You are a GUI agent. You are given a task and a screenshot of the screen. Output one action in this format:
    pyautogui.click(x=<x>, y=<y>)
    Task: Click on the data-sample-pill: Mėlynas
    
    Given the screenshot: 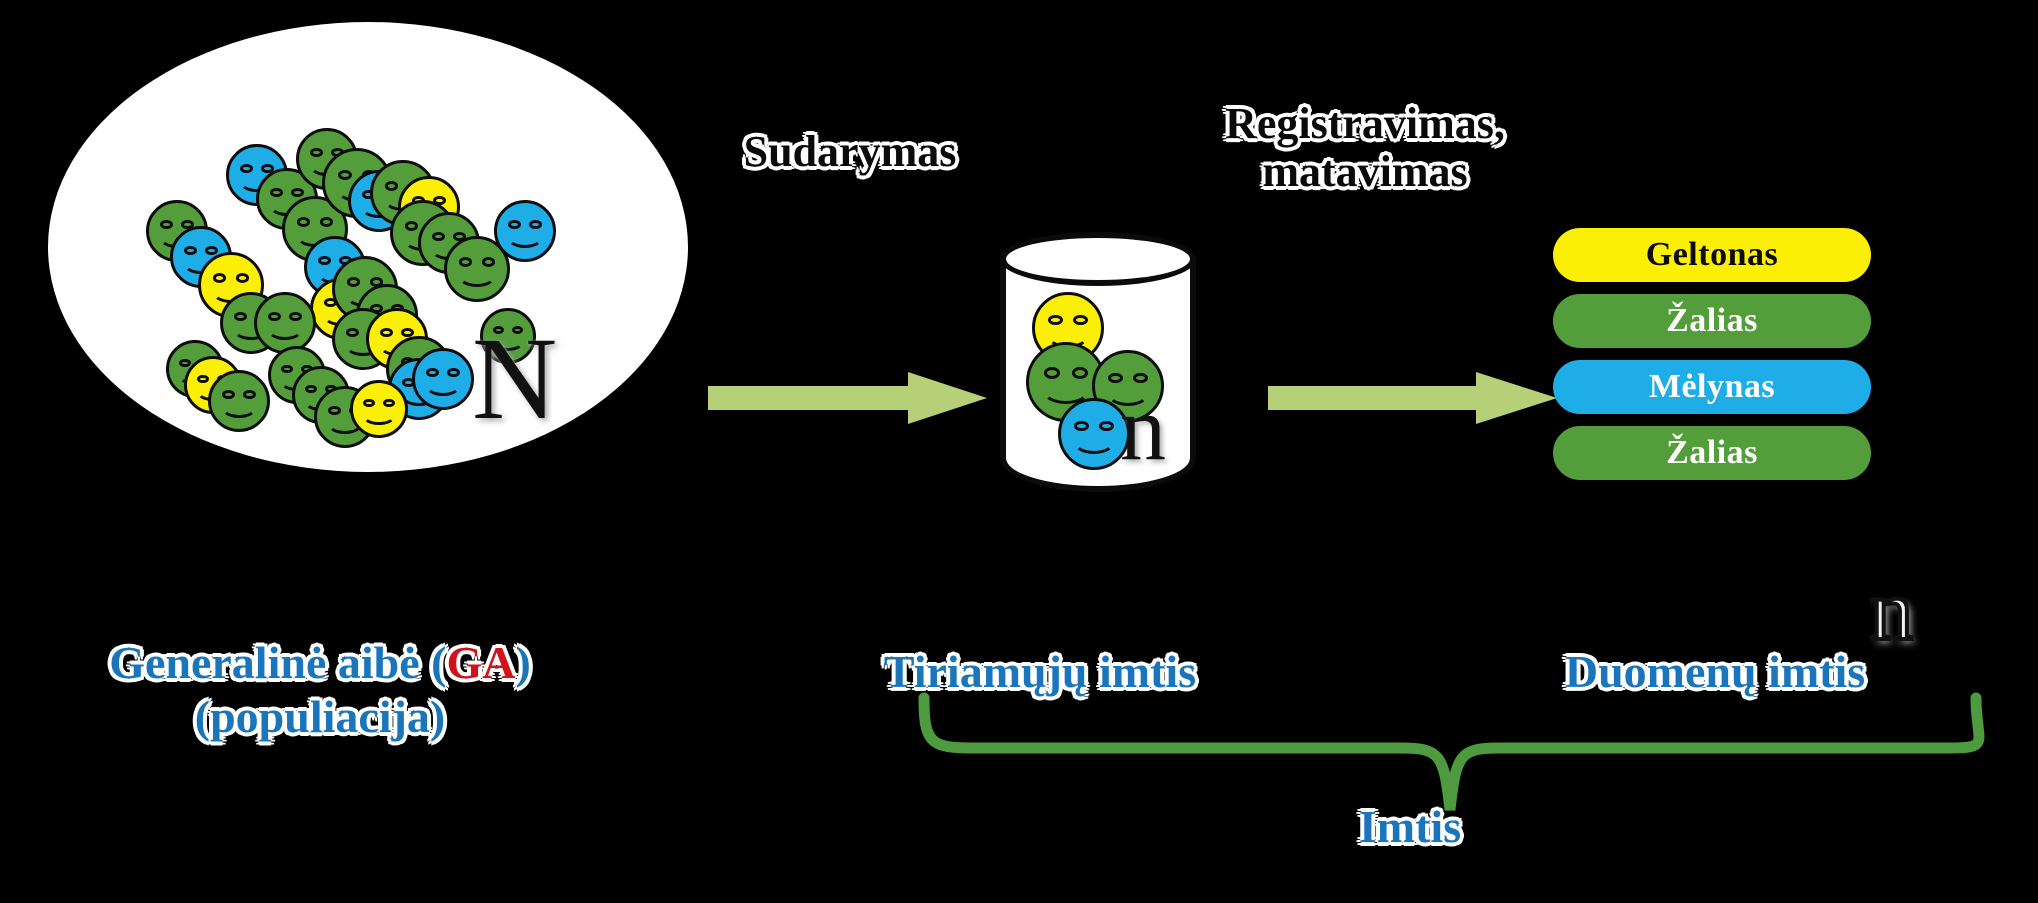 What is the action you would take?
    pyautogui.click(x=1712, y=387)
    